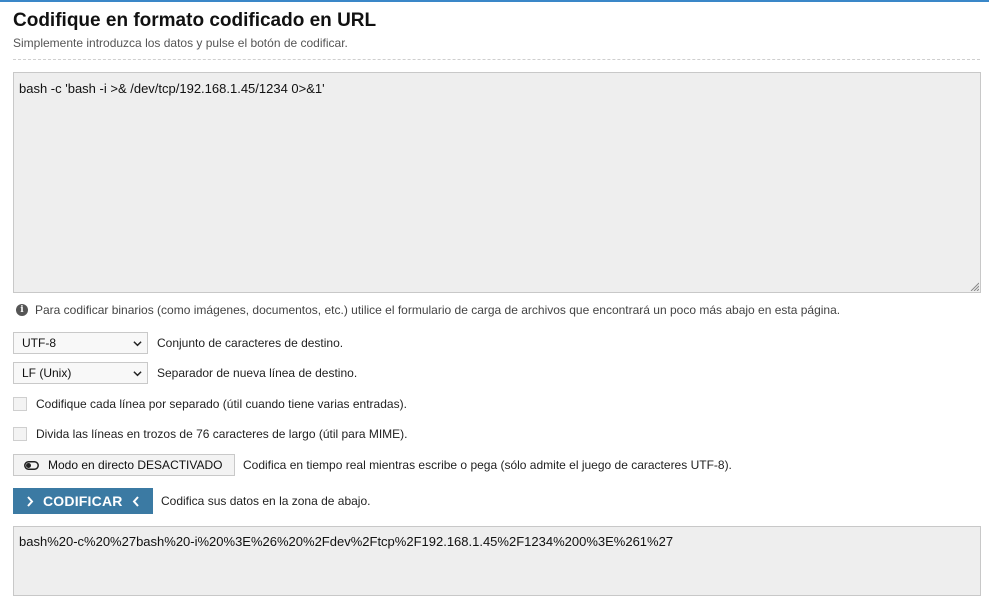  What do you see at coordinates (30, 501) in the screenshot?
I see `chevron-right-icon` at bounding box center [30, 501].